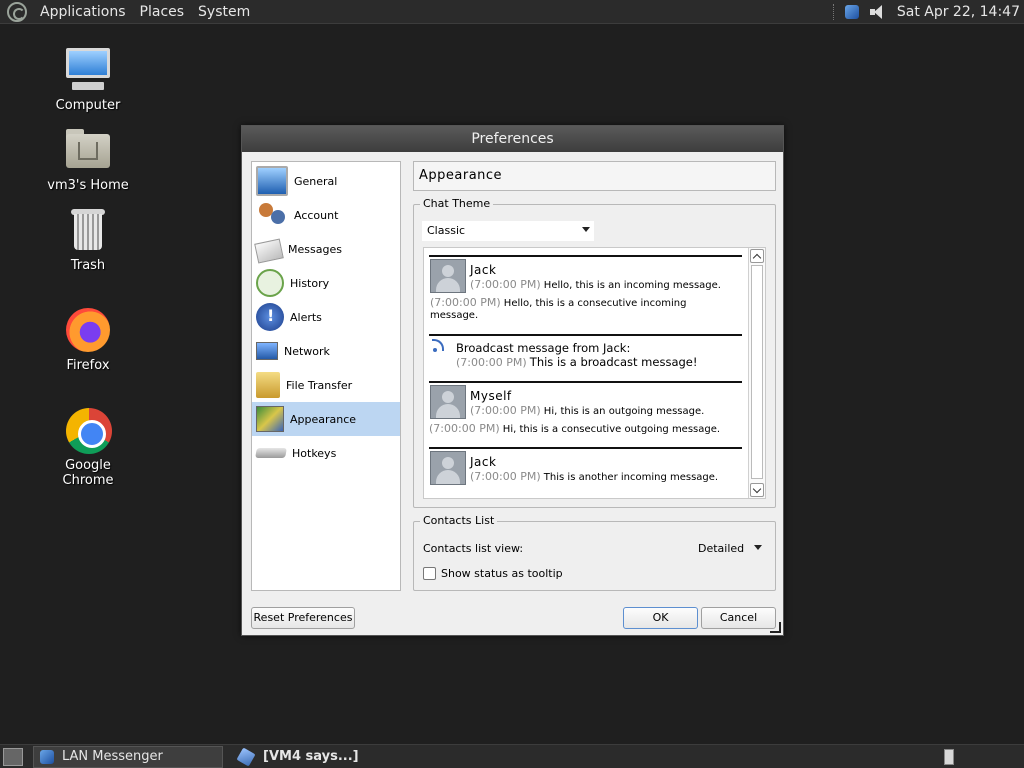  I want to click on message-text: This is another incoming message., so click(631, 477).